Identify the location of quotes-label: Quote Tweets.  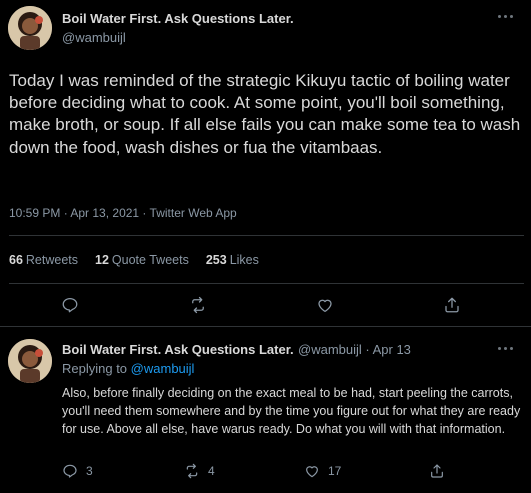
(150, 260).